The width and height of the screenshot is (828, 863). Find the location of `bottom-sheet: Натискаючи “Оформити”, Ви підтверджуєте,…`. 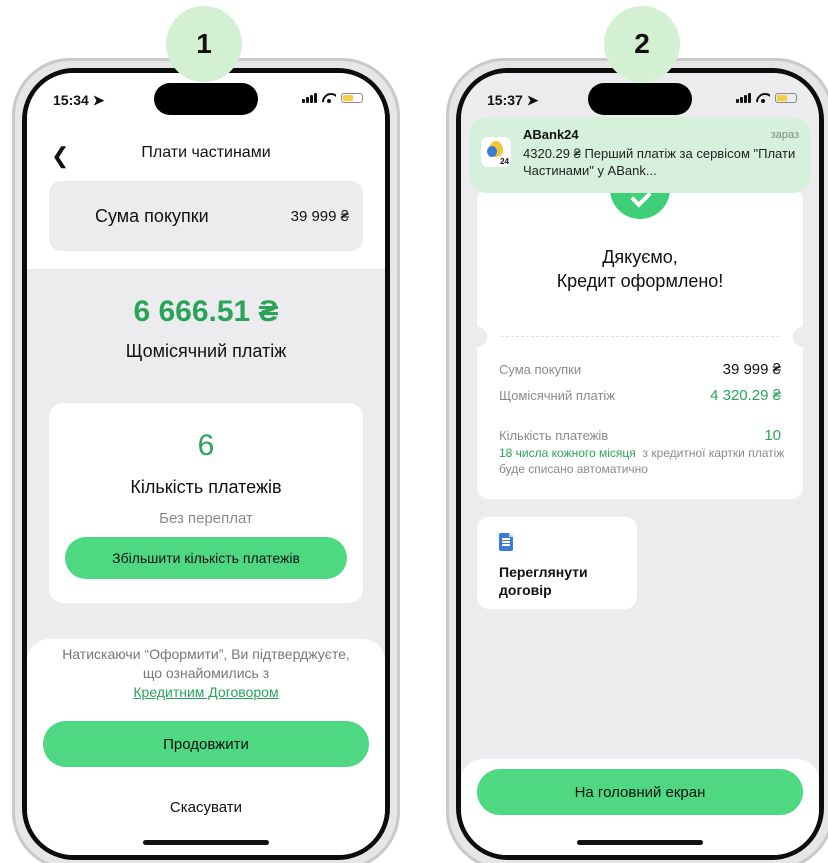

bottom-sheet: Натискаючи “Оформити”, Ви підтверджуєте,… is located at coordinates (206, 747).